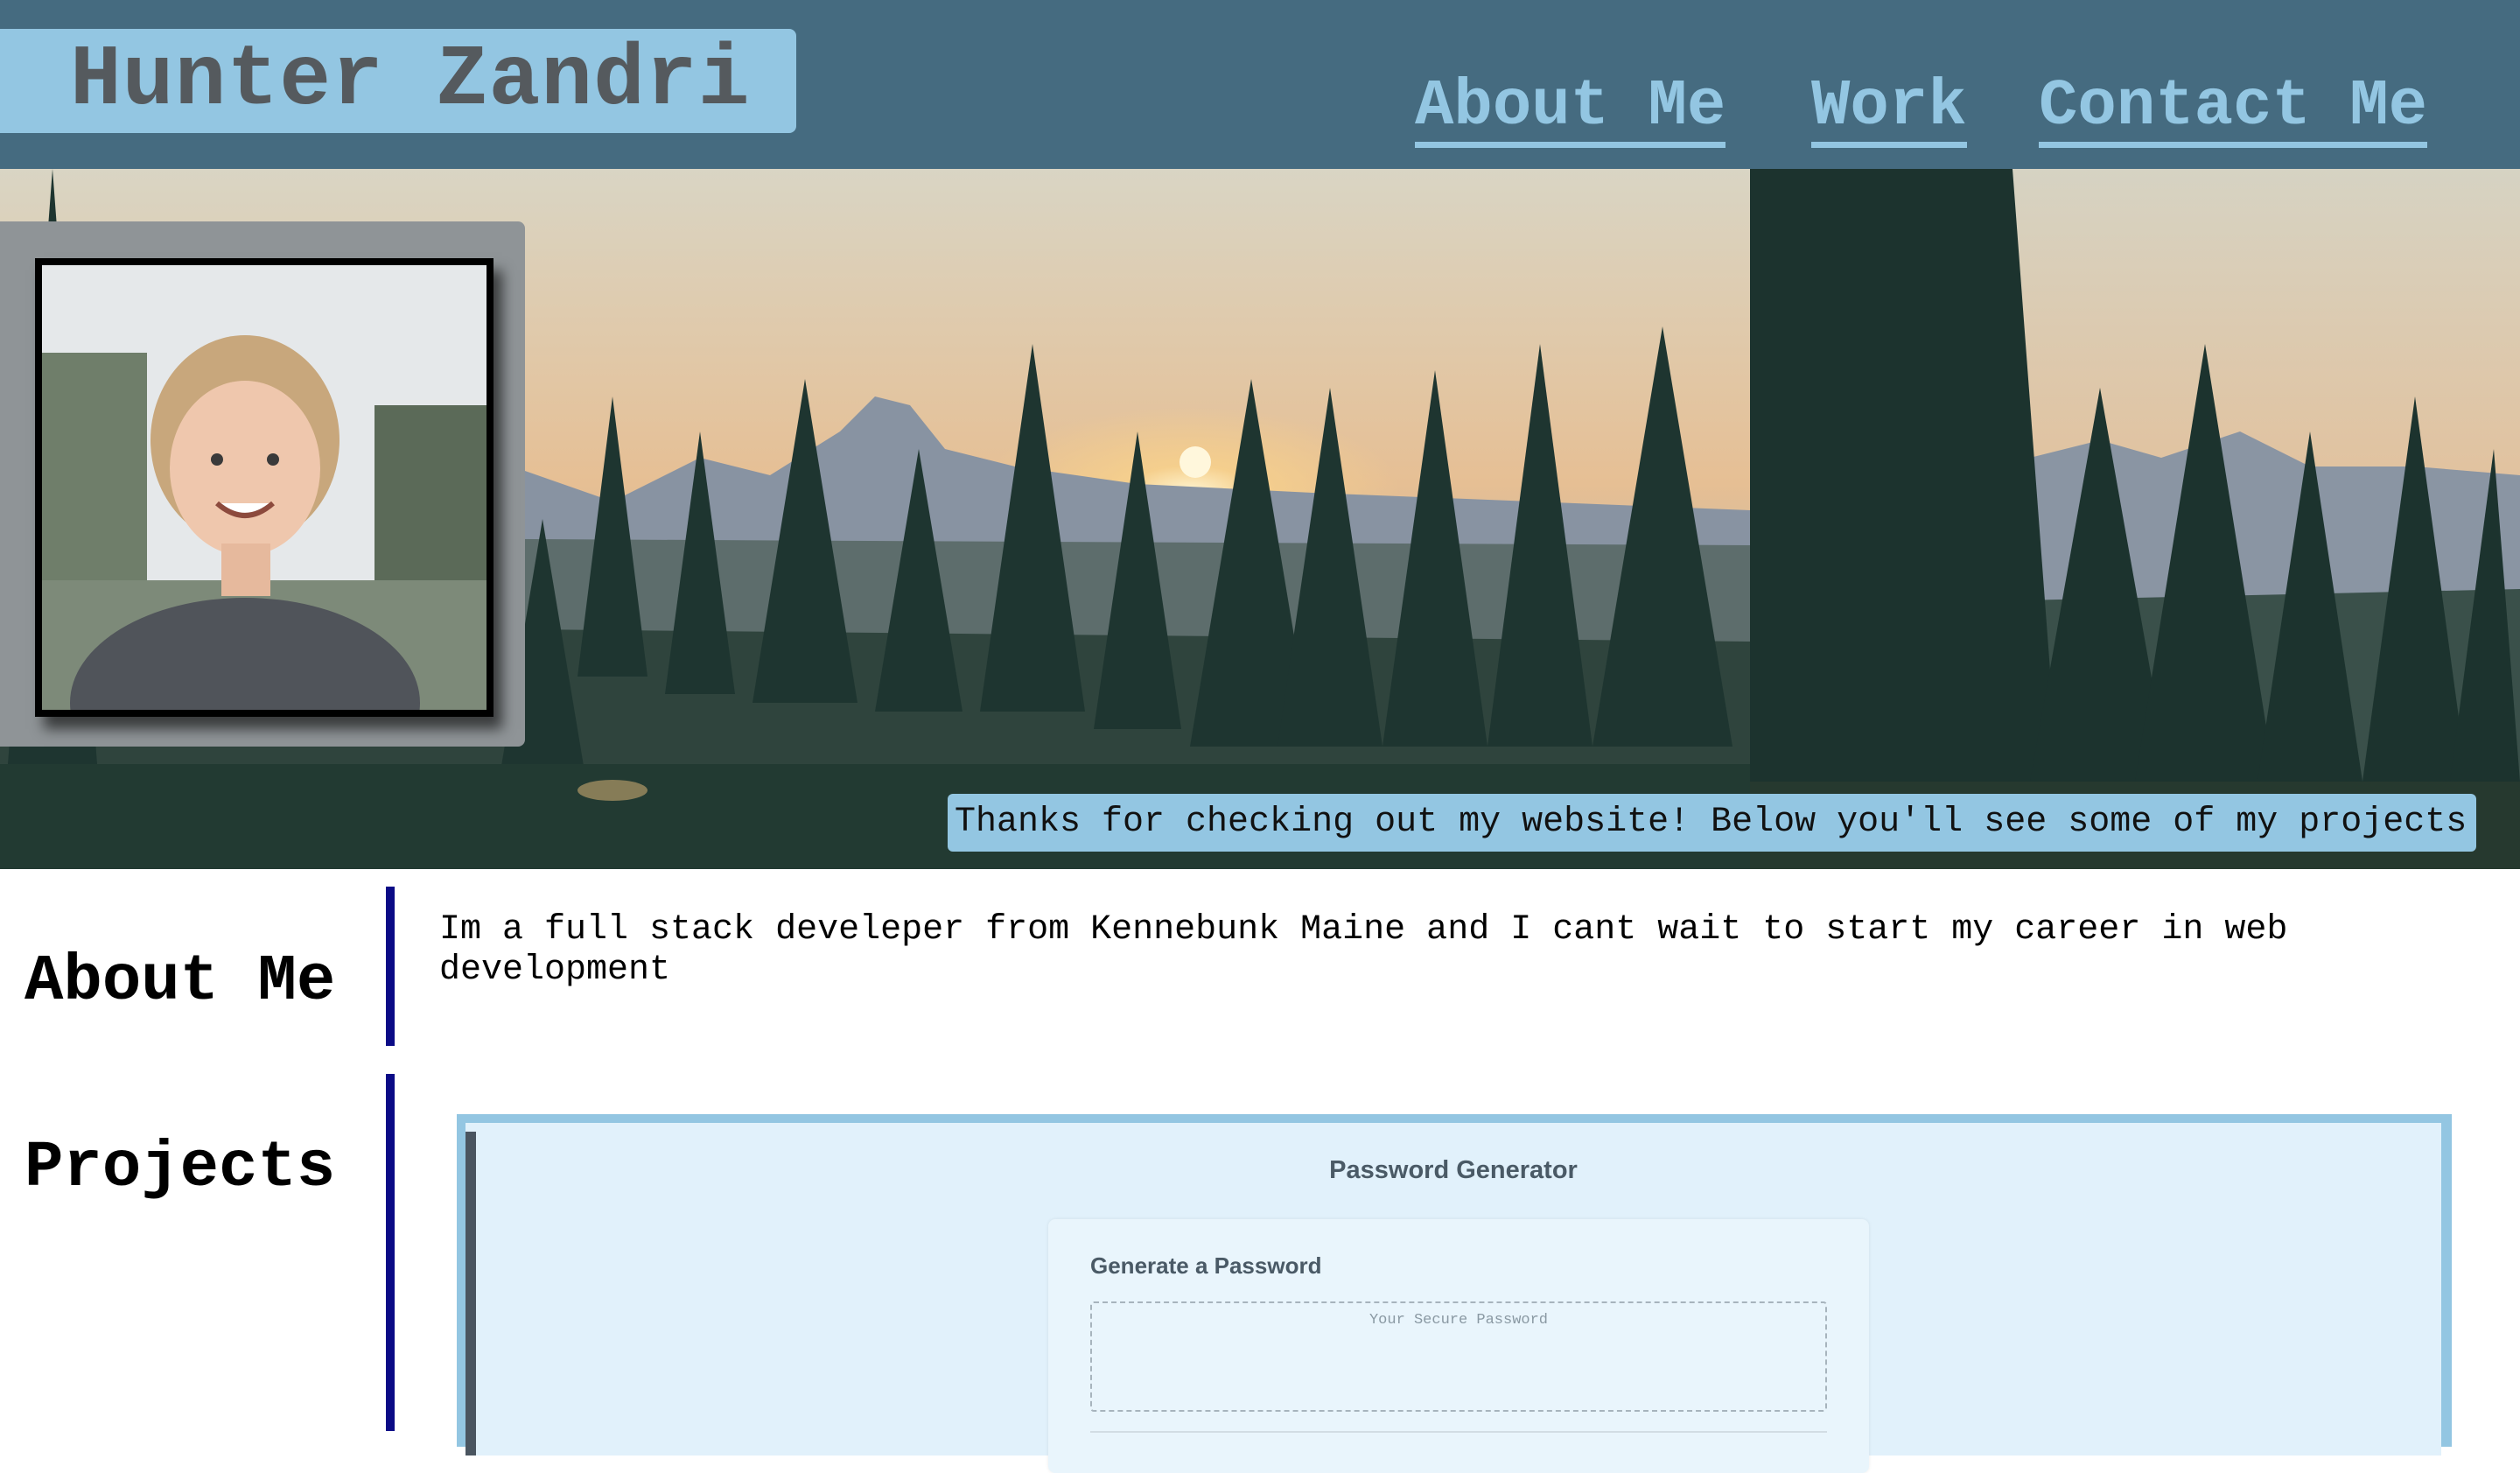  Describe the element at coordinates (1570, 110) in the screenshot. I see `nav-link-about-me: About Me` at that location.